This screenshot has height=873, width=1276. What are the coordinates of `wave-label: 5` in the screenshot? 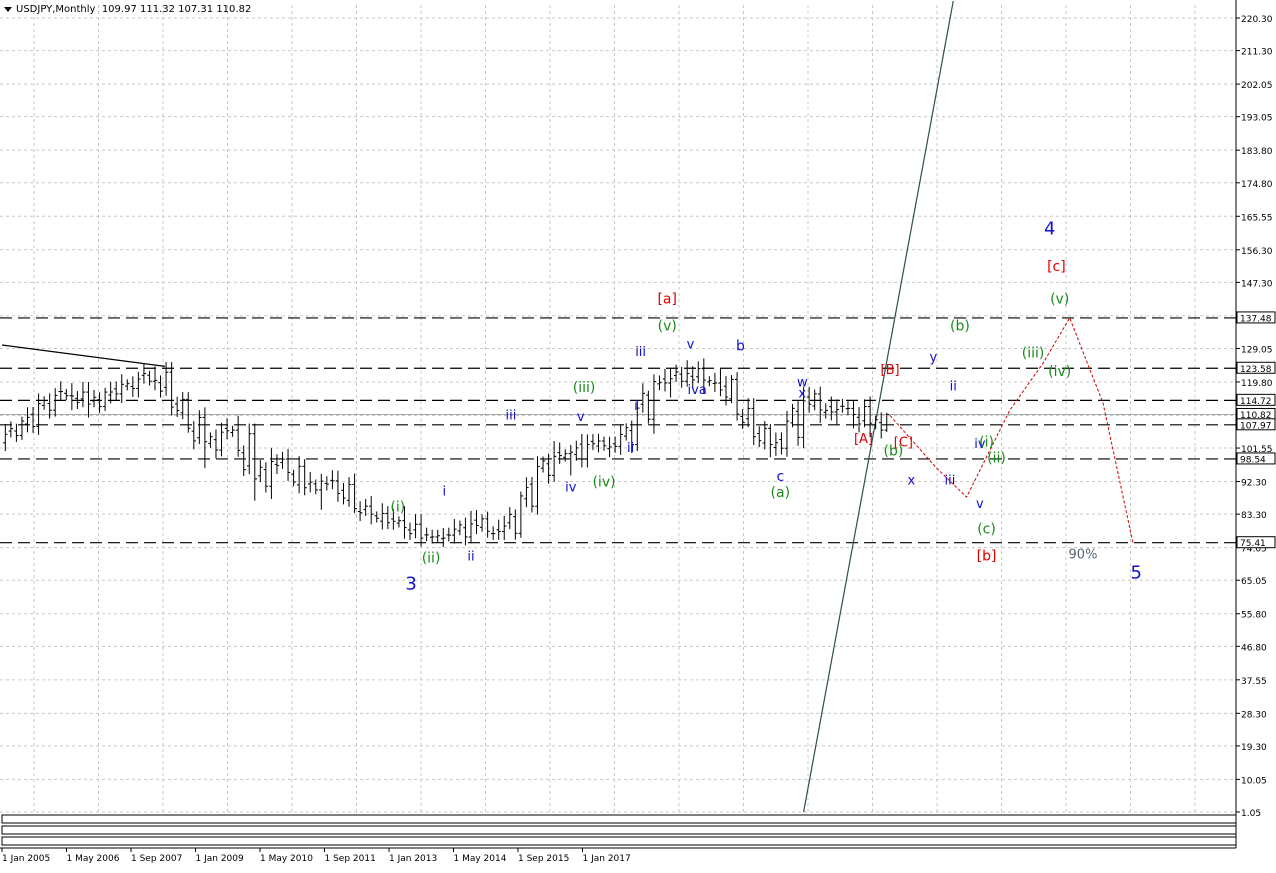 It's located at (1135, 573).